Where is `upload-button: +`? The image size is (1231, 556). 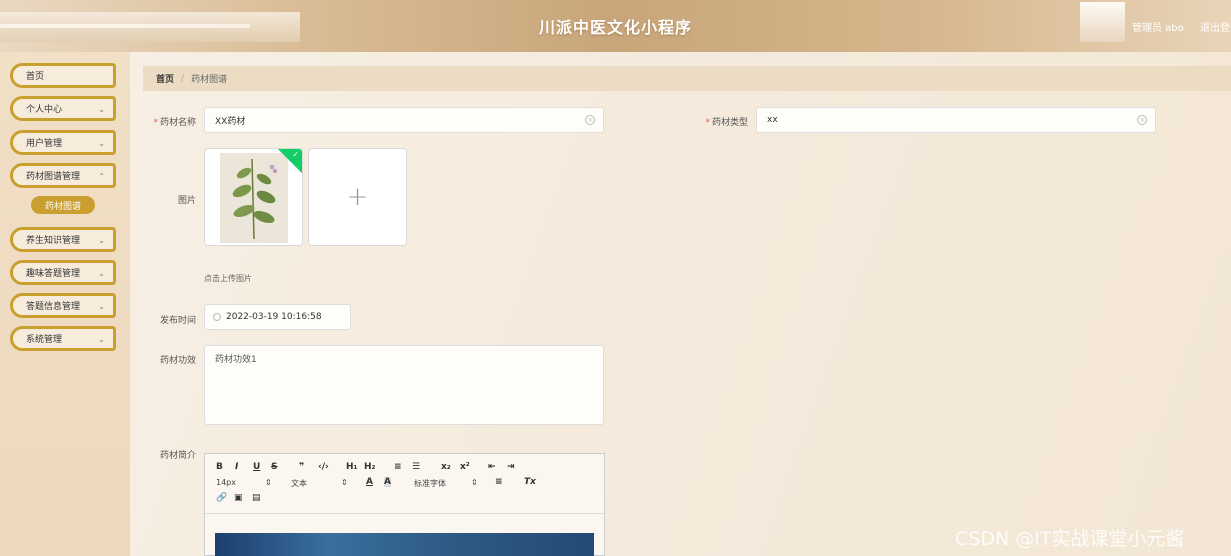 upload-button: + is located at coordinates (357, 197).